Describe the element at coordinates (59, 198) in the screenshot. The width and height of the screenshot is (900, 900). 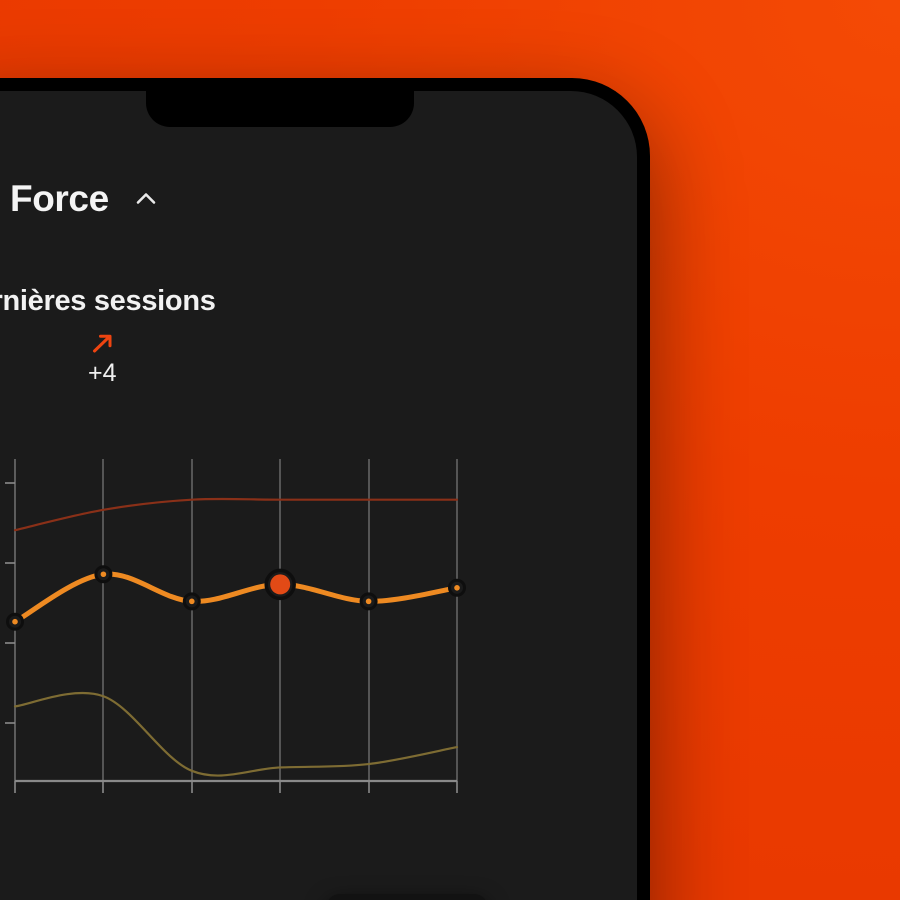
I see `page-title: Force` at that location.